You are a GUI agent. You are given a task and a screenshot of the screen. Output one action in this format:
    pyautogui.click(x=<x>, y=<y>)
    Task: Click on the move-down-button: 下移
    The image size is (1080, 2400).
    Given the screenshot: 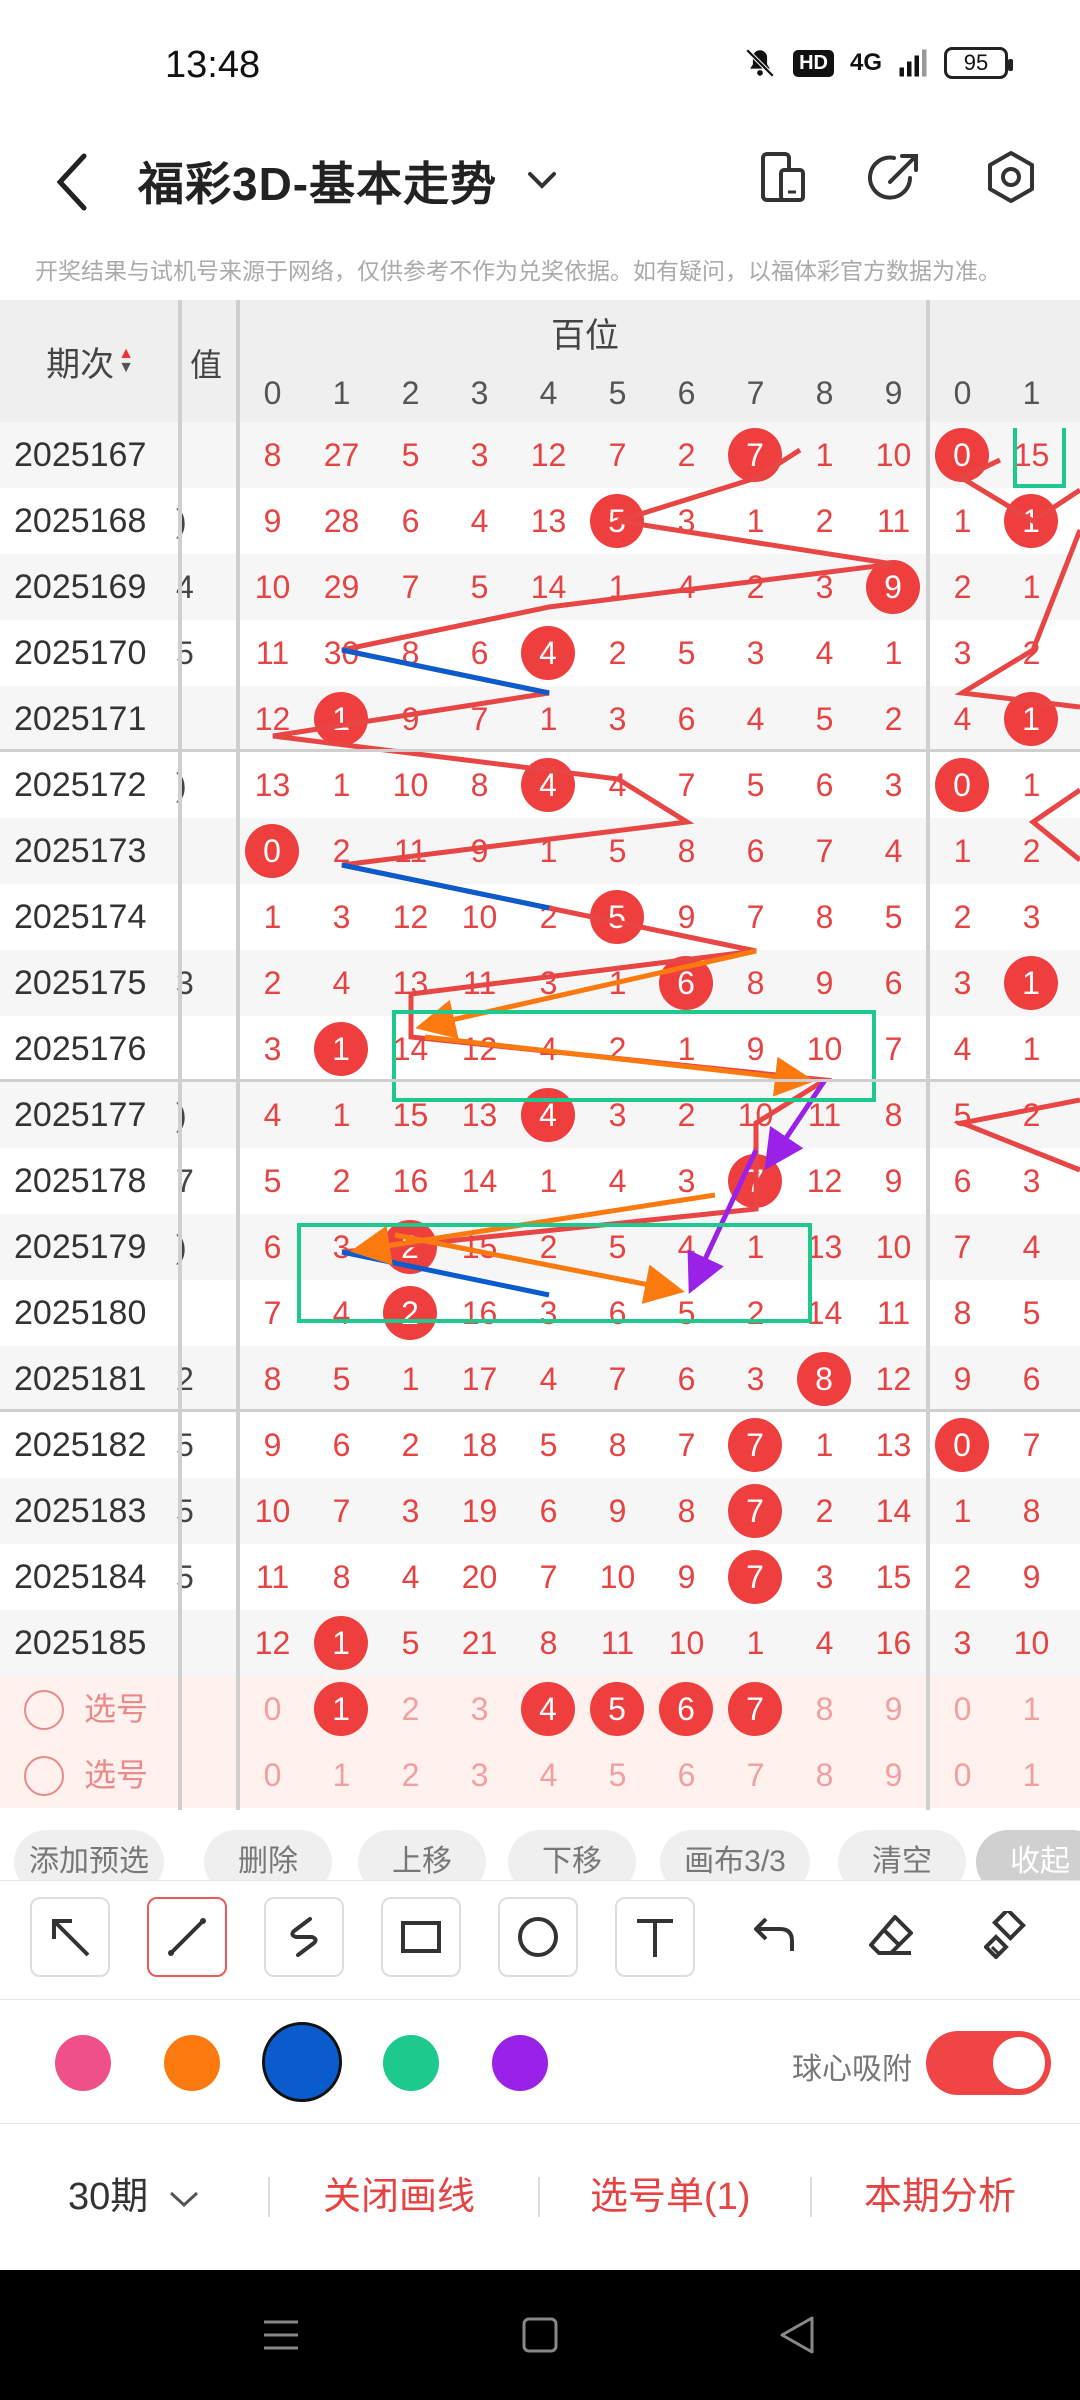 What is the action you would take?
    pyautogui.click(x=572, y=1855)
    